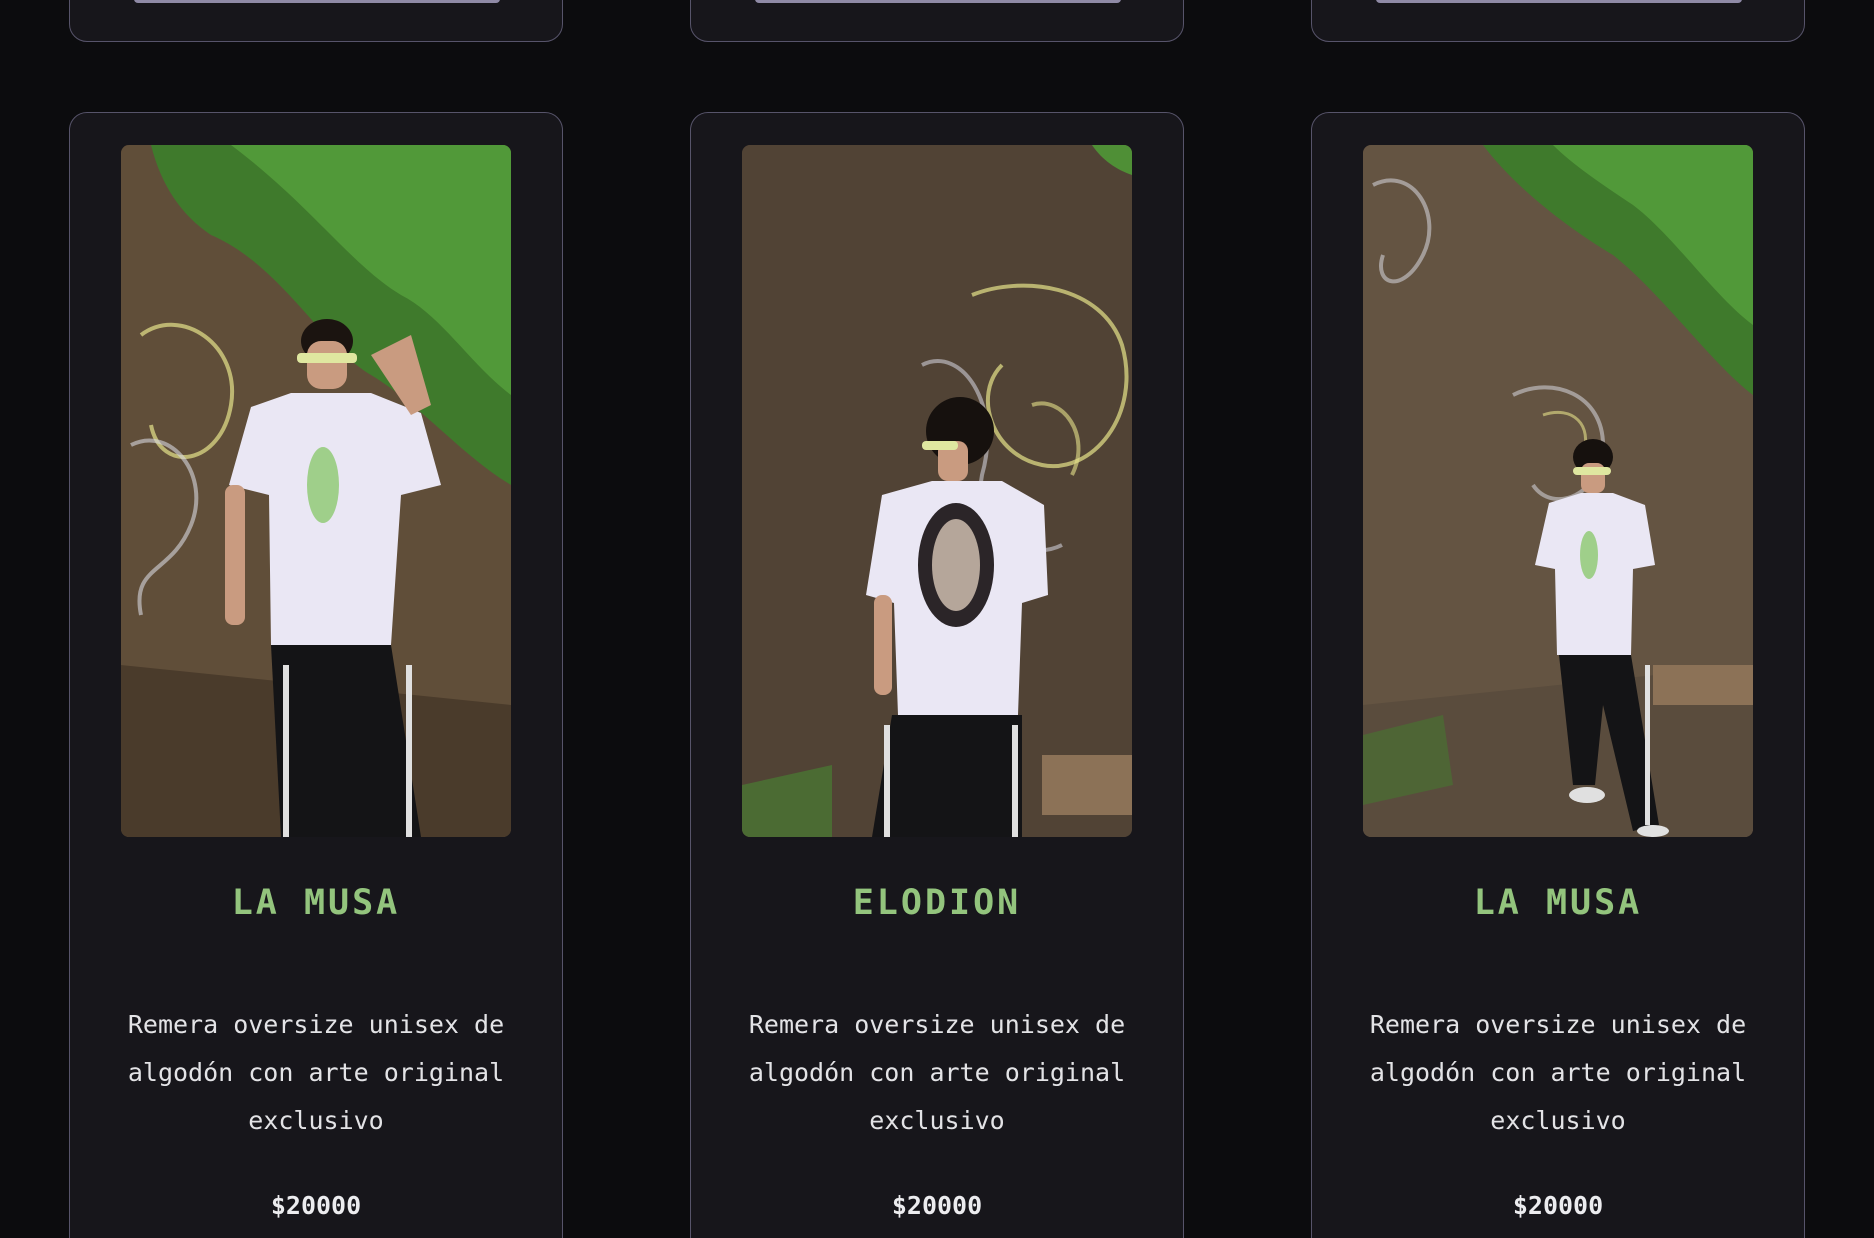  What do you see at coordinates (937, 903) in the screenshot?
I see `product-name: ELODION` at bounding box center [937, 903].